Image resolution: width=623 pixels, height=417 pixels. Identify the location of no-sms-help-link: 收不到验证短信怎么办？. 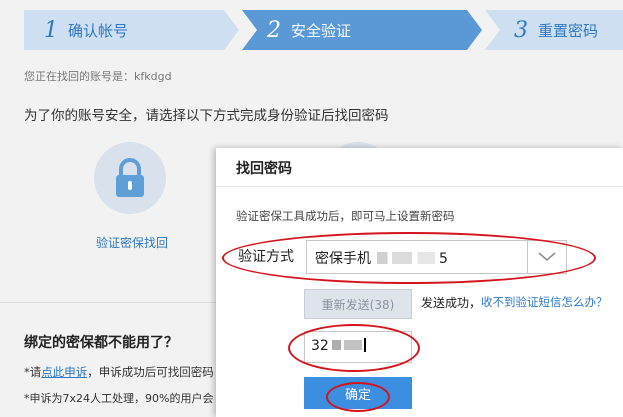
(544, 302).